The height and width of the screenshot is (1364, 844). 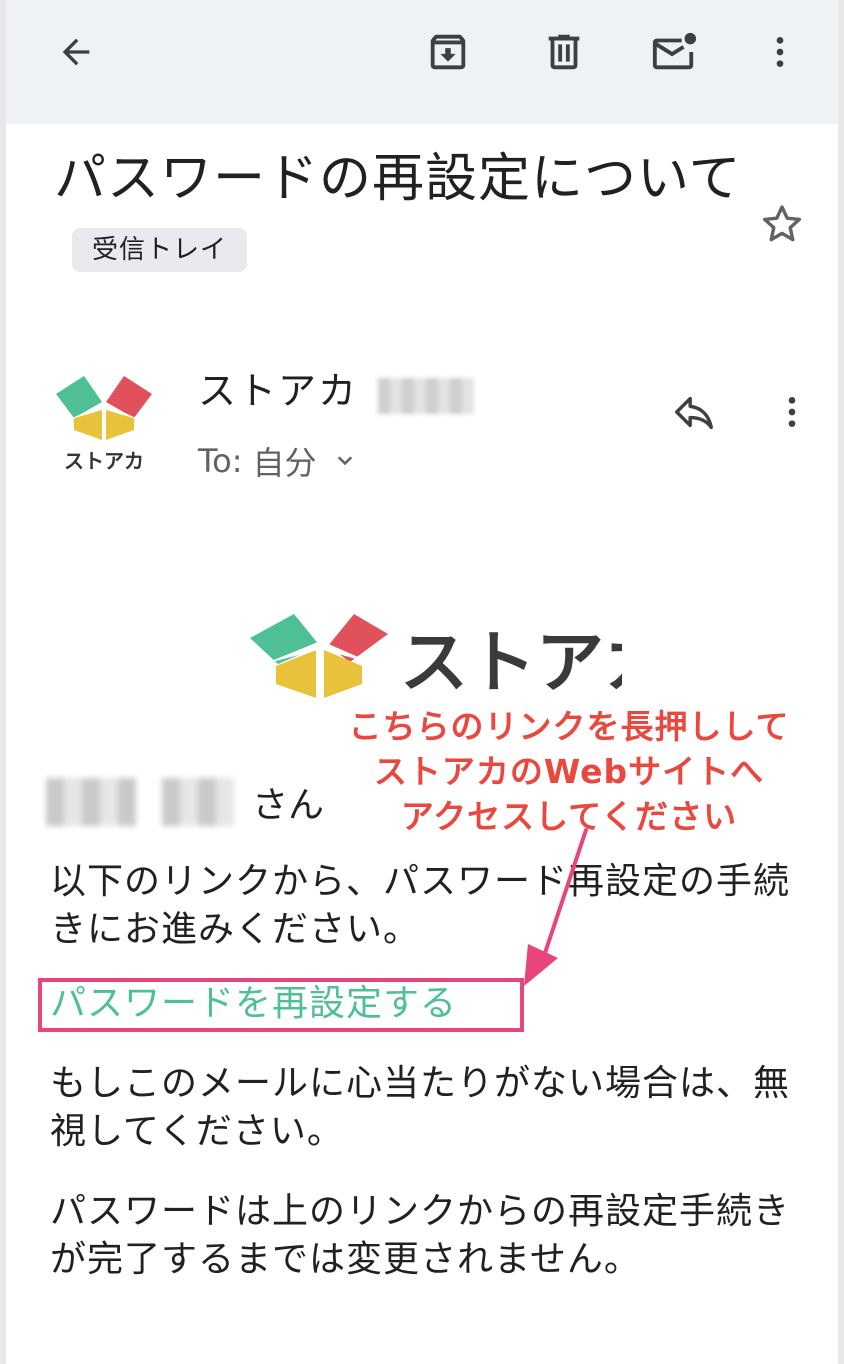 I want to click on delete-button, so click(x=564, y=52).